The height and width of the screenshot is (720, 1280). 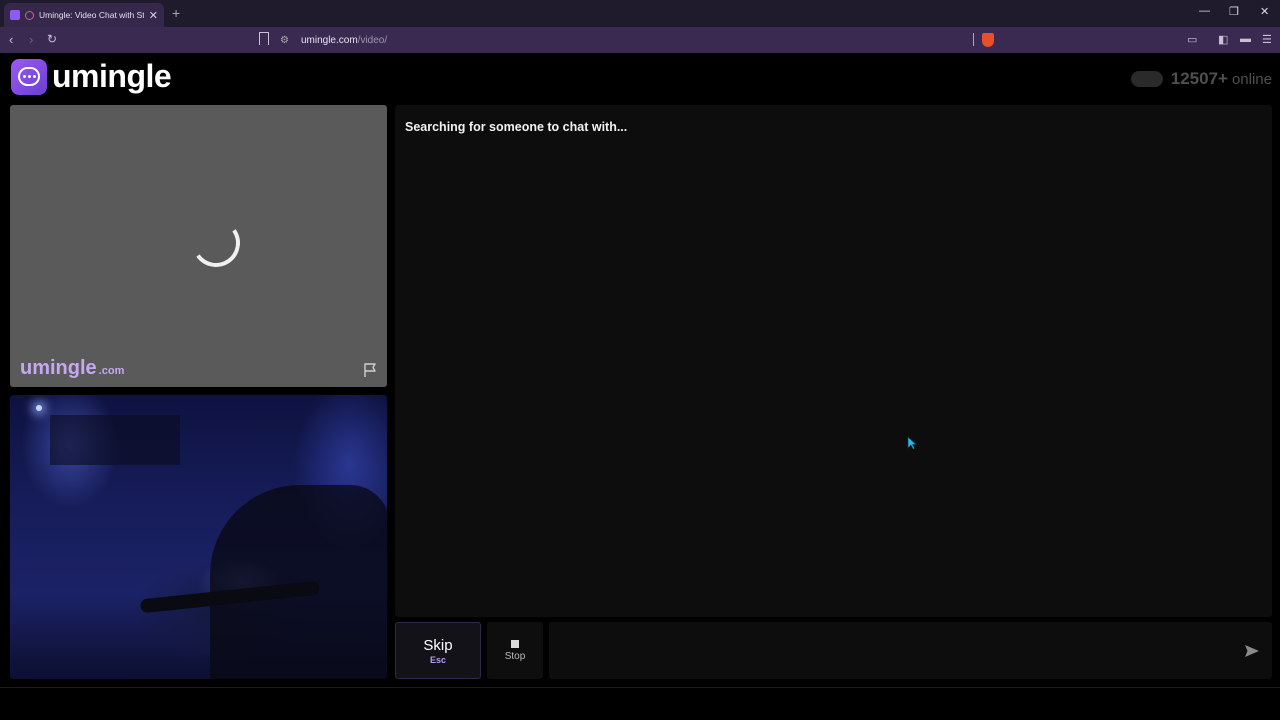 I want to click on tab-title: Umingle: Video Chat with Strangers, so click(x=91, y=15).